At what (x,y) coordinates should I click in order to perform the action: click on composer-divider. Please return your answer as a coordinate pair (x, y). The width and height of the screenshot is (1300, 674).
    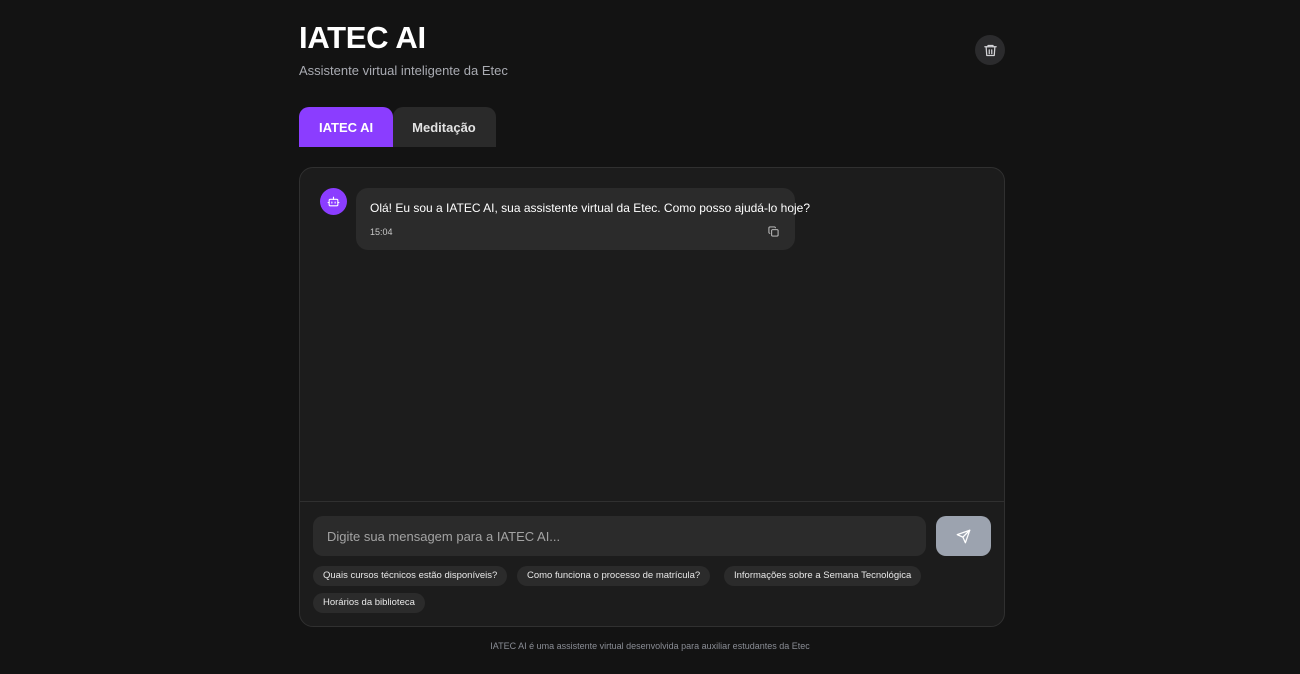
    Looking at the image, I should click on (652, 501).